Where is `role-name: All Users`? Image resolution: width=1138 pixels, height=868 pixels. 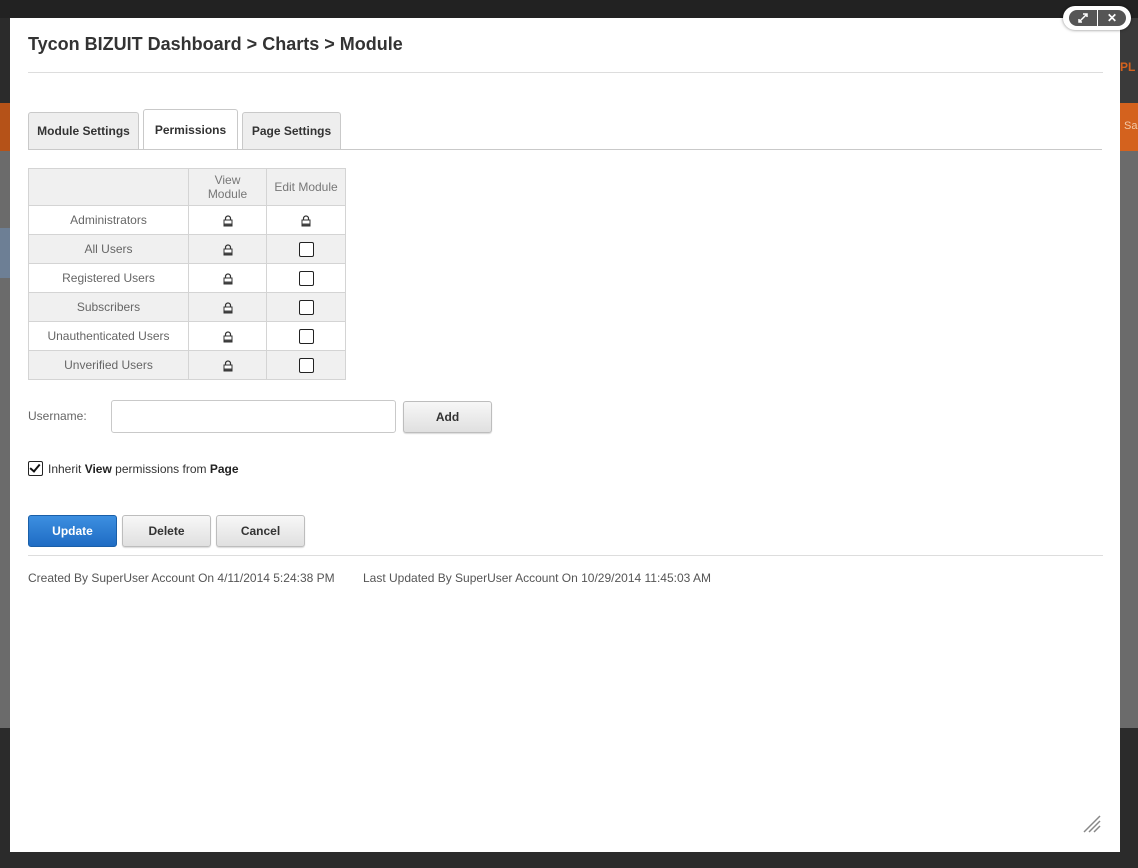
role-name: All Users is located at coordinates (108, 249).